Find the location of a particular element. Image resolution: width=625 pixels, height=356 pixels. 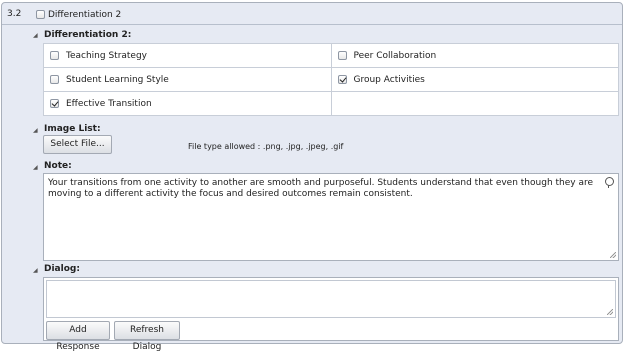

section-number: 3.2 is located at coordinates (14, 14).